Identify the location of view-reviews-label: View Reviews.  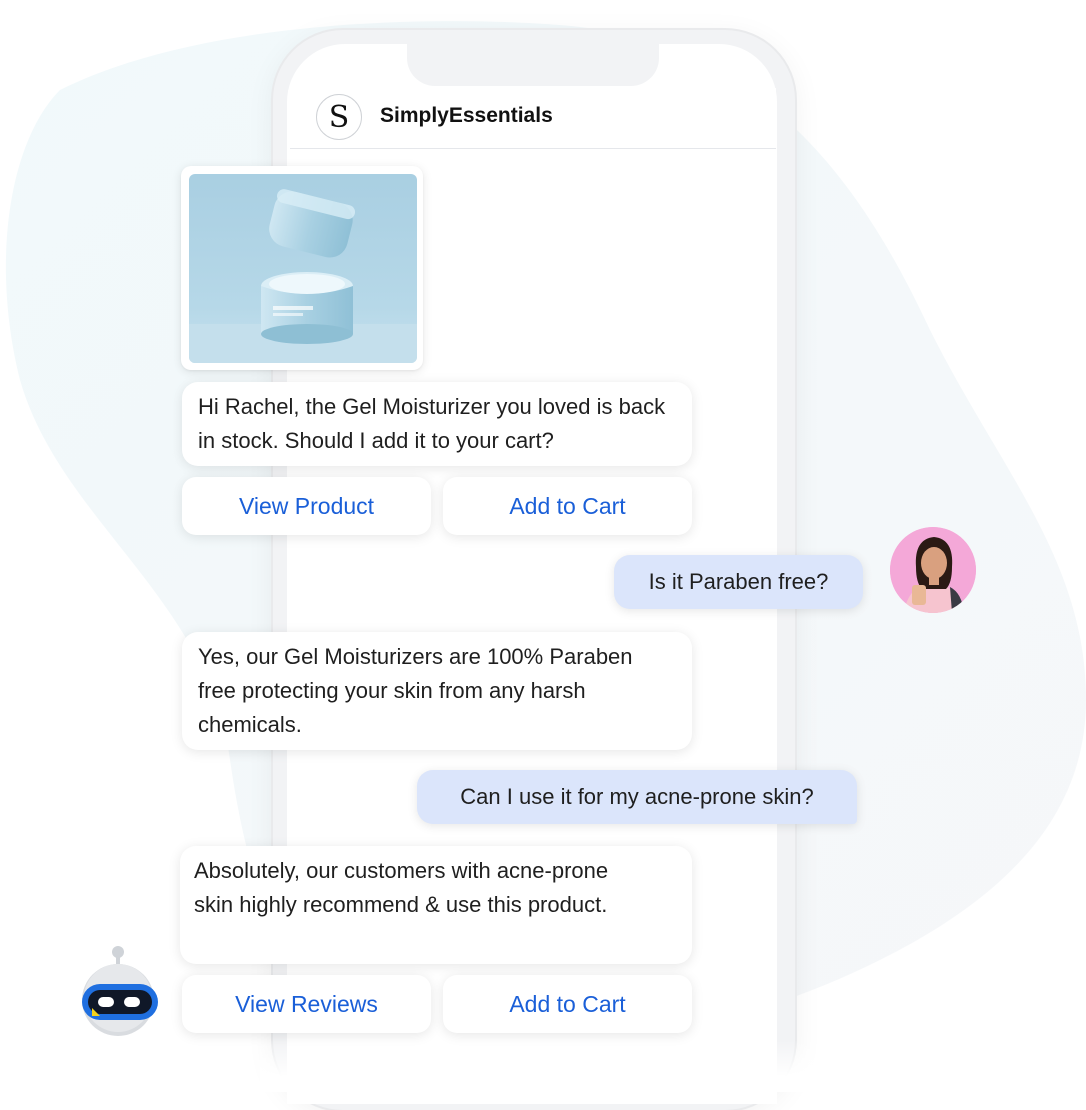
(306, 1003).